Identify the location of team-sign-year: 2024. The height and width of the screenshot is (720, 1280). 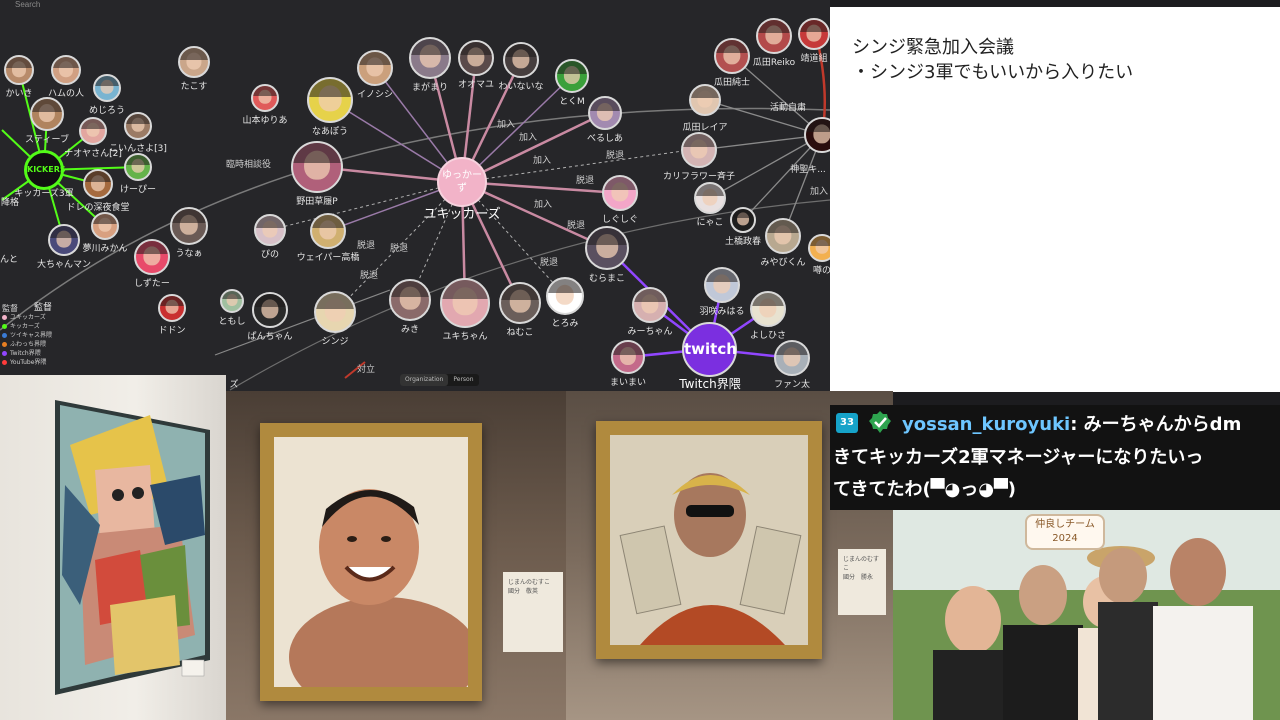
(1065, 538).